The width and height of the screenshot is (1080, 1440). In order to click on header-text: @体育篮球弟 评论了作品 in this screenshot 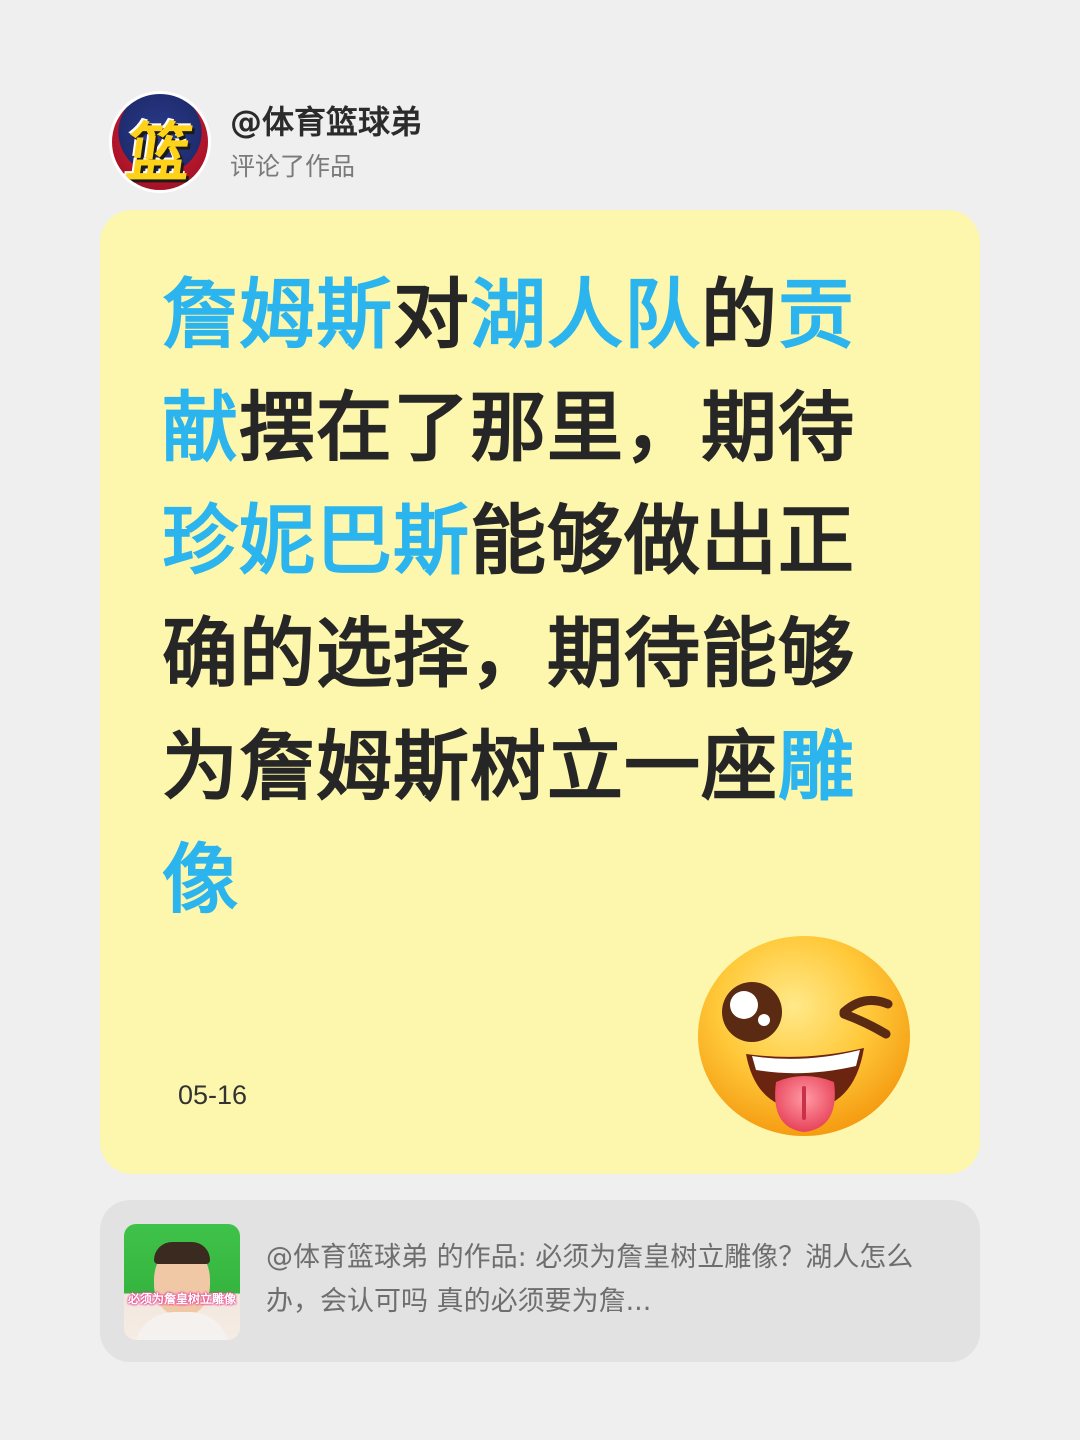, I will do `click(326, 142)`.